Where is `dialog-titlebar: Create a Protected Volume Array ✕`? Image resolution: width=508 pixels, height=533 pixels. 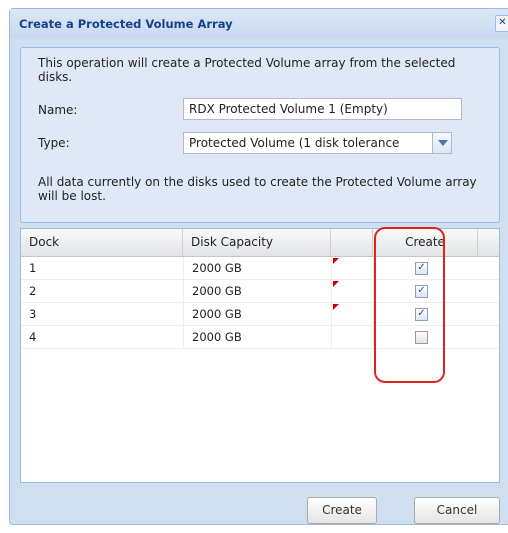
dialog-titlebar: Create a Protected Volume Array ✕ is located at coordinates (259, 23).